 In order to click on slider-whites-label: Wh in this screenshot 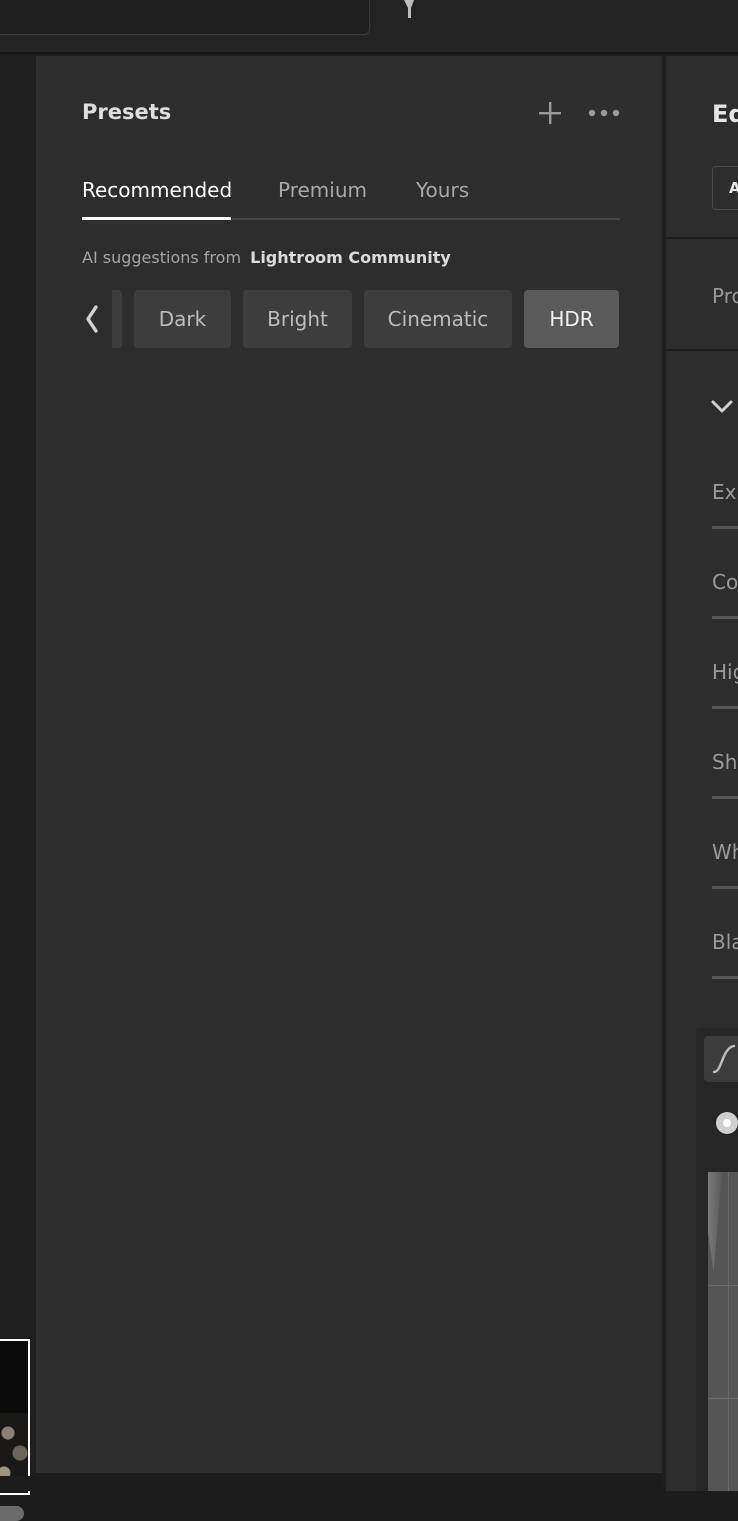, I will do `click(725, 852)`.